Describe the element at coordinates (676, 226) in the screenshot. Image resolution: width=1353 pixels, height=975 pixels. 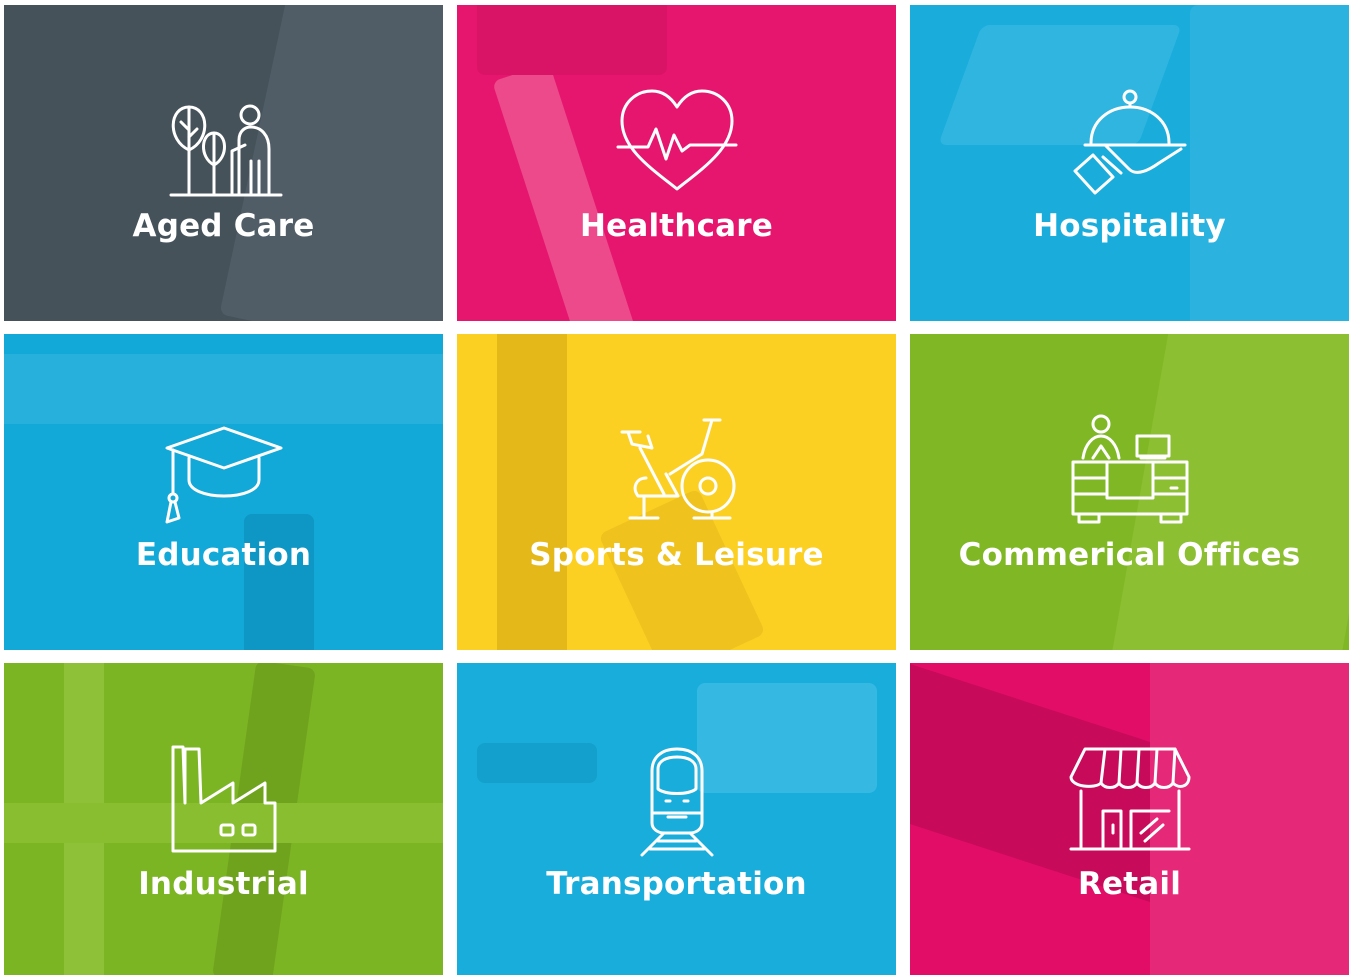
I see `tile-label: Healthcare` at that location.